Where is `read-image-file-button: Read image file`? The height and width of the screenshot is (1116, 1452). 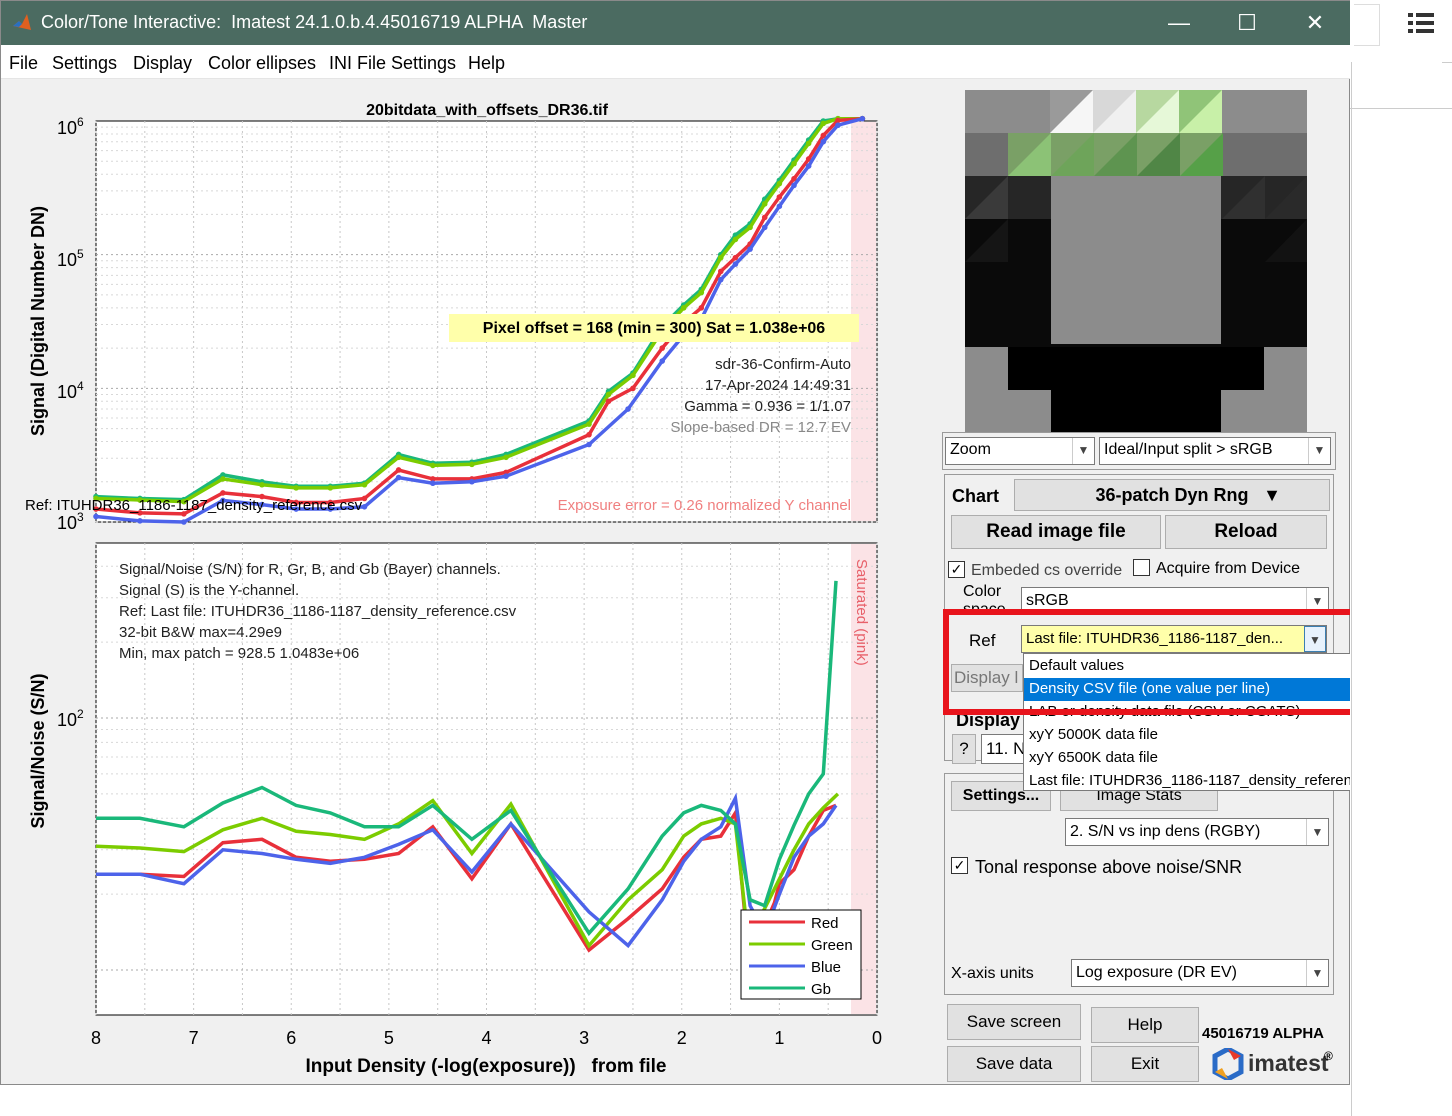 read-image-file-button: Read image file is located at coordinates (1056, 532).